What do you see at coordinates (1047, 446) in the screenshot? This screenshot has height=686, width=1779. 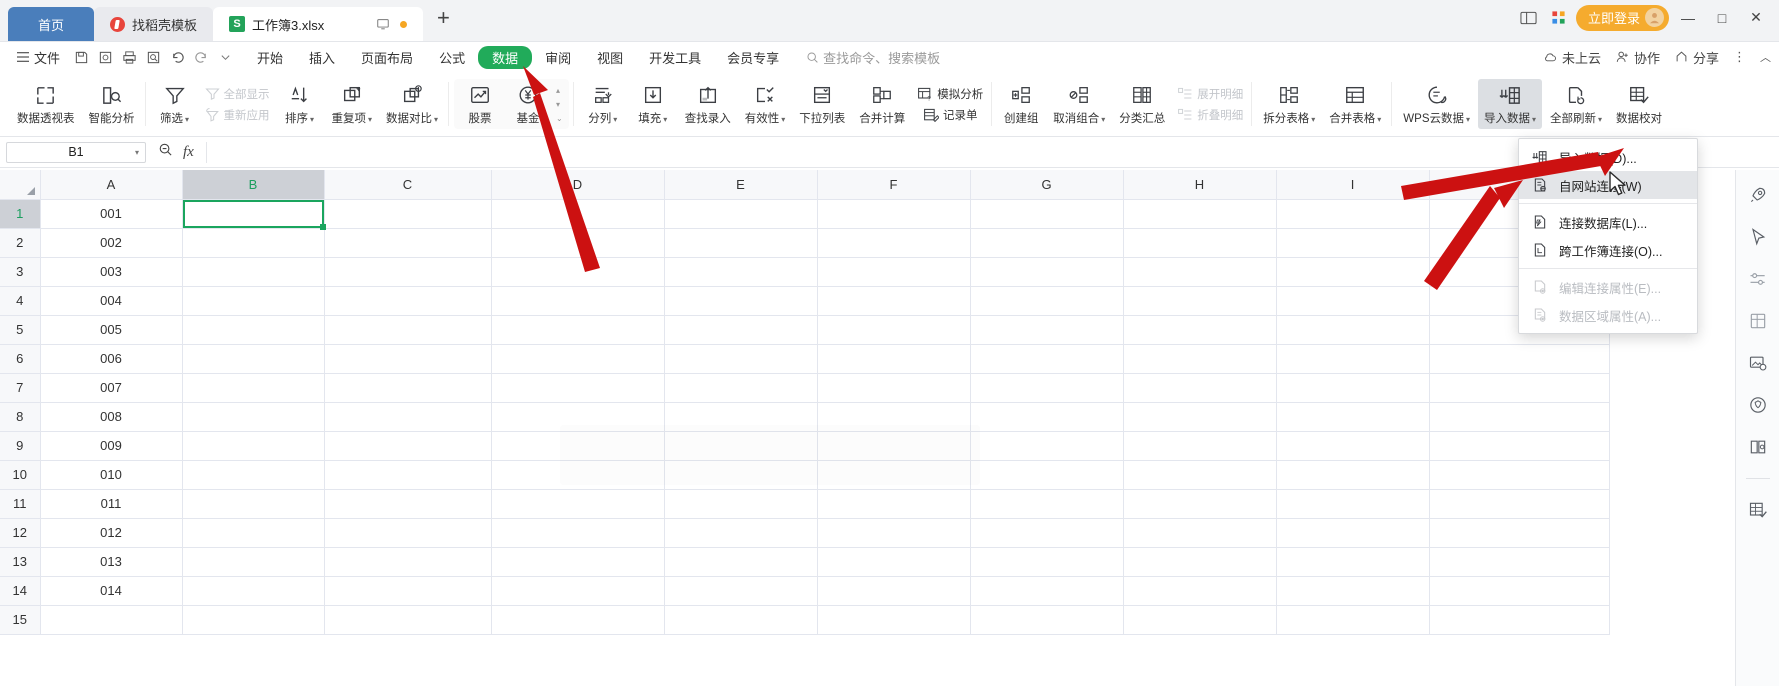 I see `cell-G9` at bounding box center [1047, 446].